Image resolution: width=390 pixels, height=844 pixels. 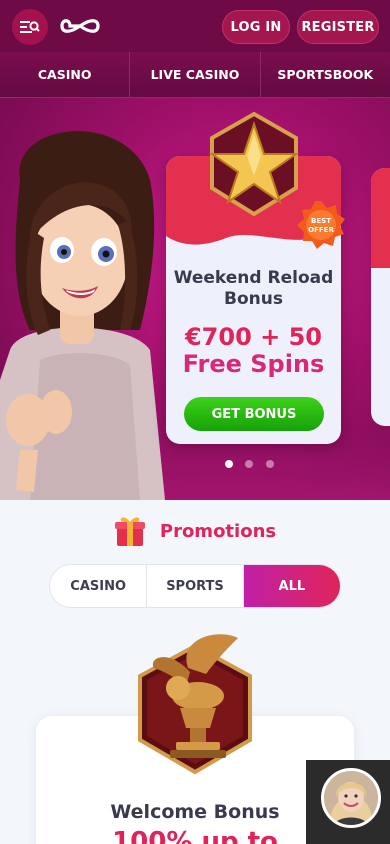 I want to click on infinity-logo-icon, so click(x=80, y=26).